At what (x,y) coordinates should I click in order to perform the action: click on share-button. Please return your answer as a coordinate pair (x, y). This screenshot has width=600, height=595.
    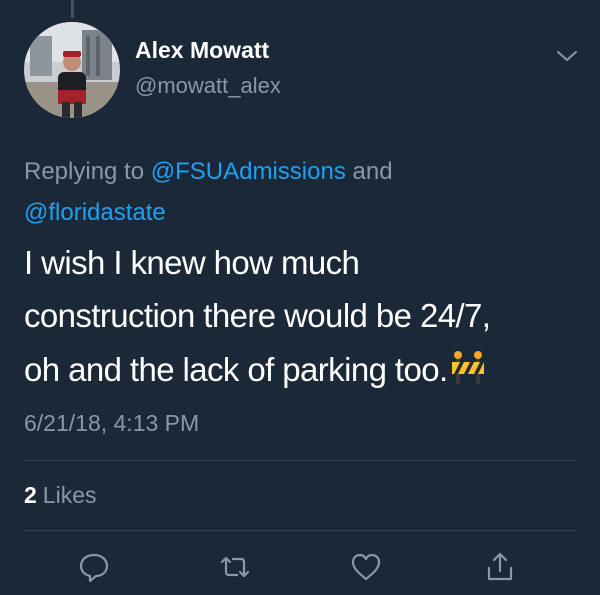
    Looking at the image, I should click on (500, 567).